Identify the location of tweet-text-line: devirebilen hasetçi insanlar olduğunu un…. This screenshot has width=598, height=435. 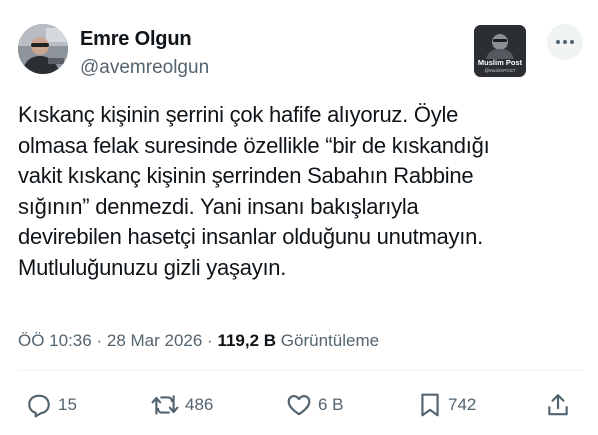
(250, 236).